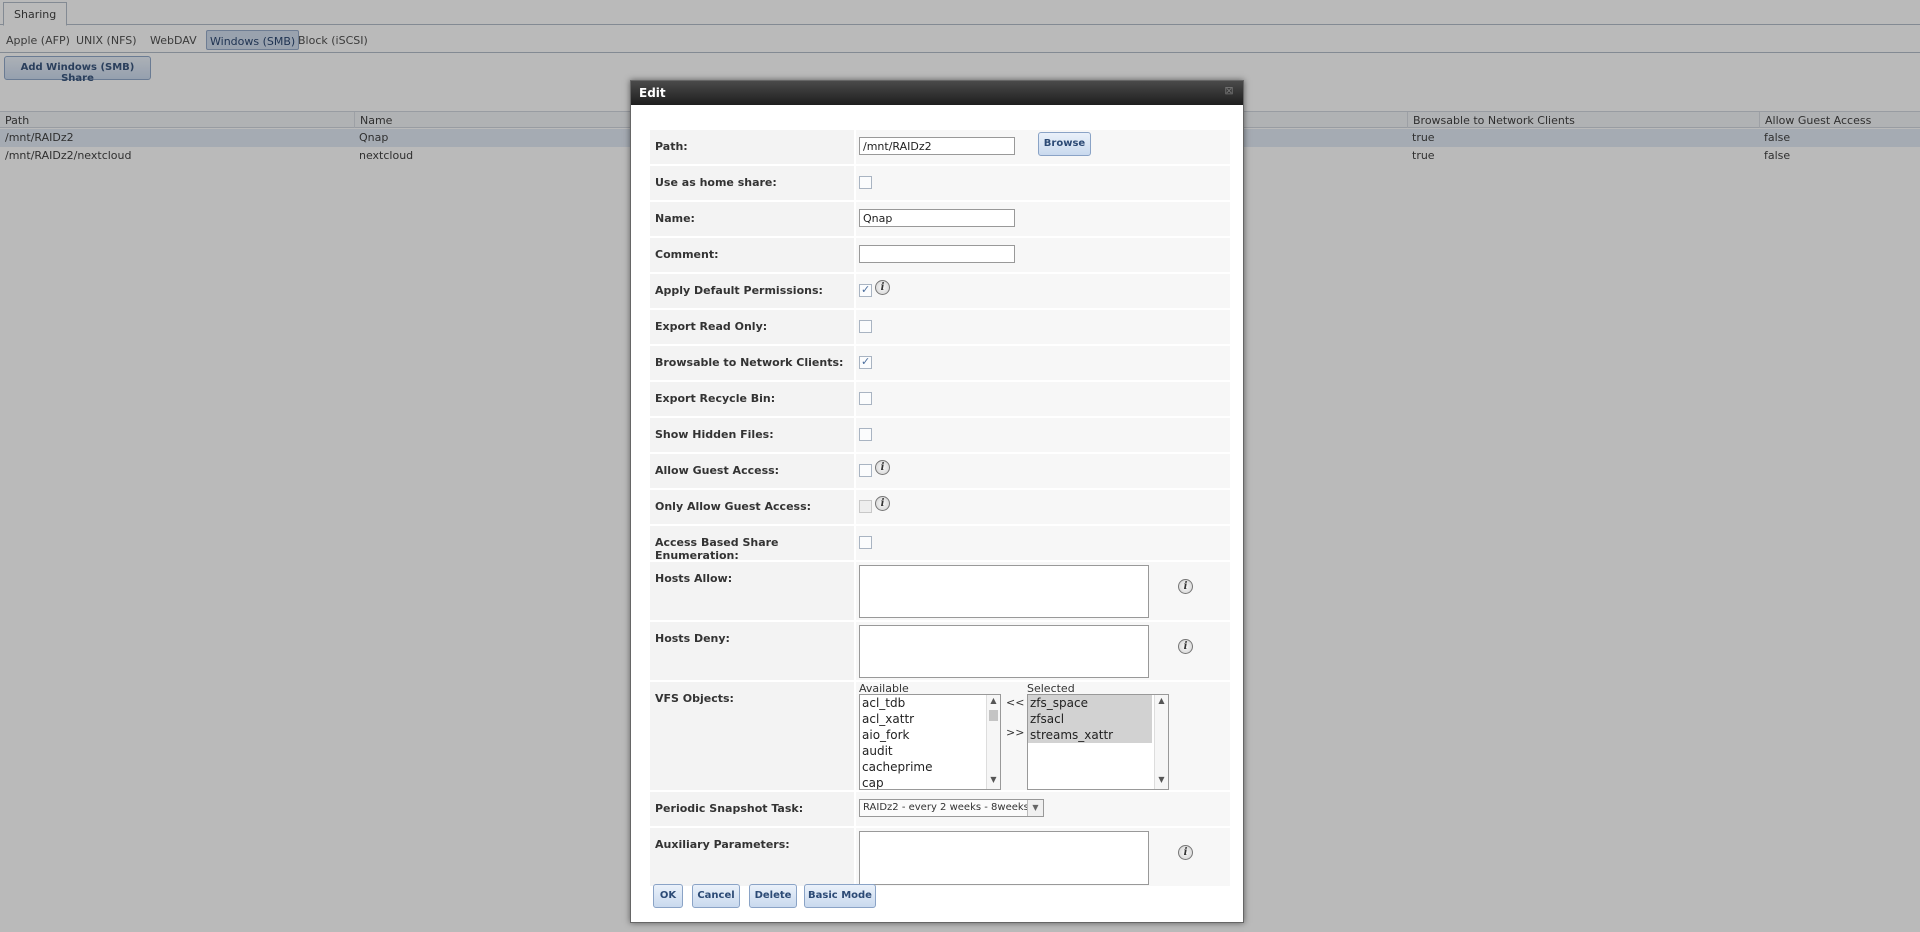 The width and height of the screenshot is (1920, 932). What do you see at coordinates (940, 544) in the screenshot?
I see `row-abe: Access Based Share Enumeration:` at bounding box center [940, 544].